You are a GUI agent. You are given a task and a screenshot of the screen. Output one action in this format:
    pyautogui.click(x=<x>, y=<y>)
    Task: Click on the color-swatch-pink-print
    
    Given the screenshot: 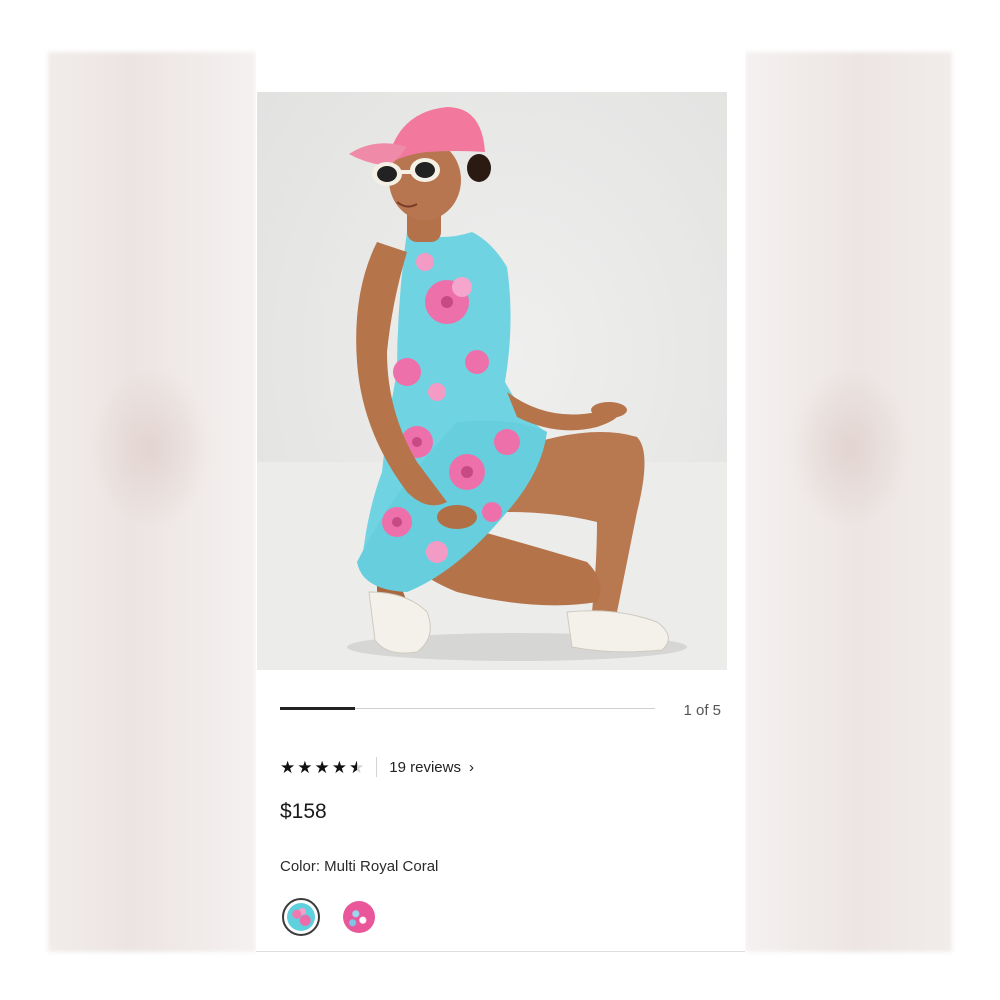 What is the action you would take?
    pyautogui.click(x=359, y=917)
    